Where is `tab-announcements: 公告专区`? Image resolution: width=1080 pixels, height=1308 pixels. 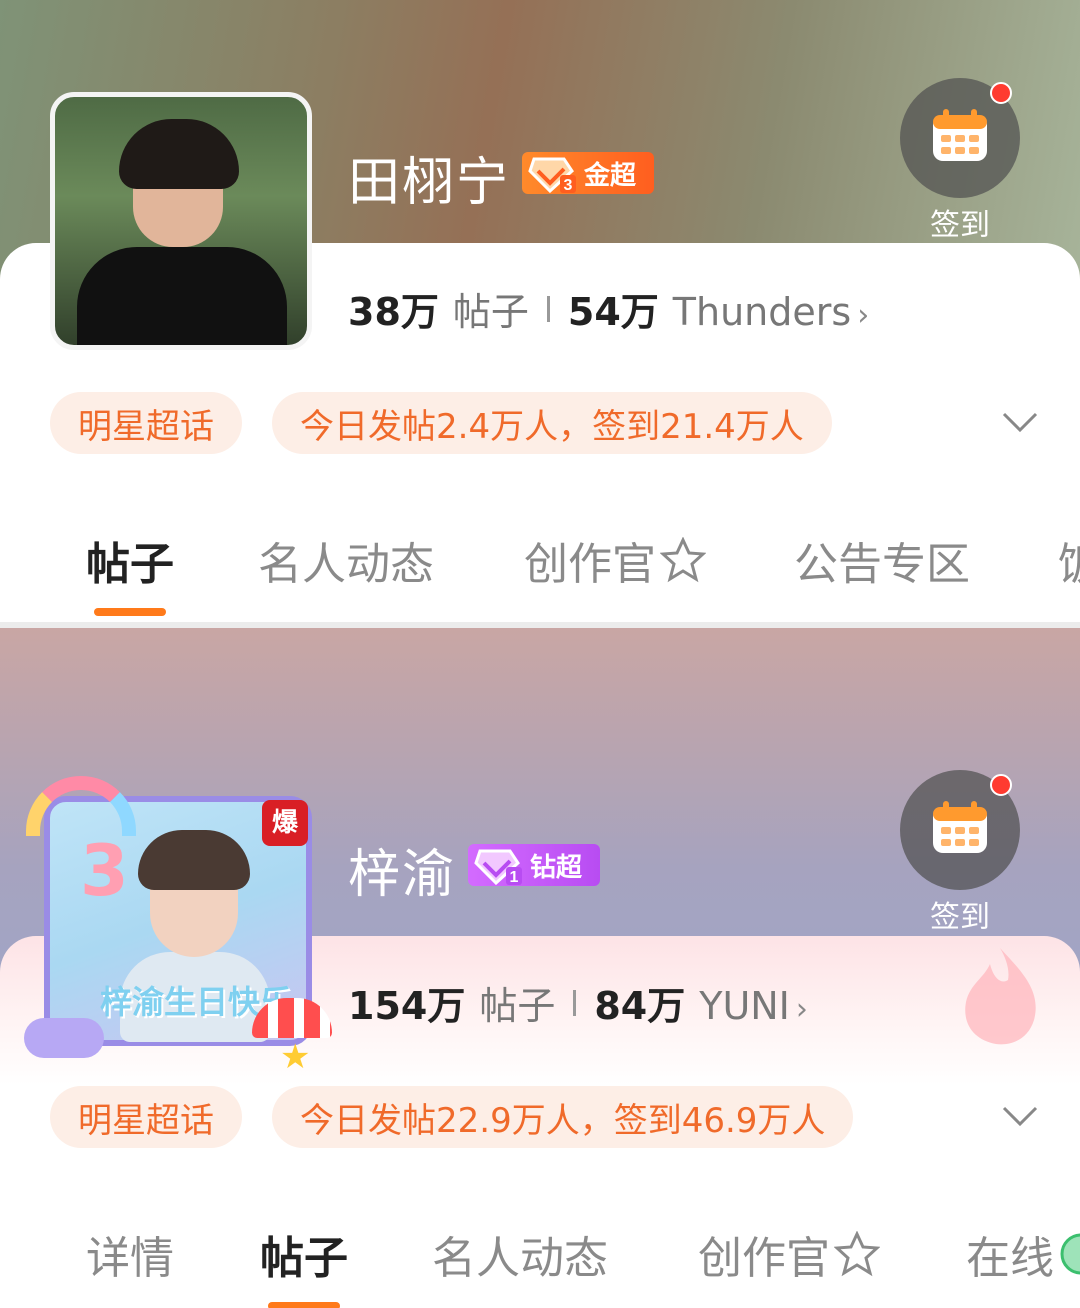
tab-announcements: 公告专区 is located at coordinates (882, 560).